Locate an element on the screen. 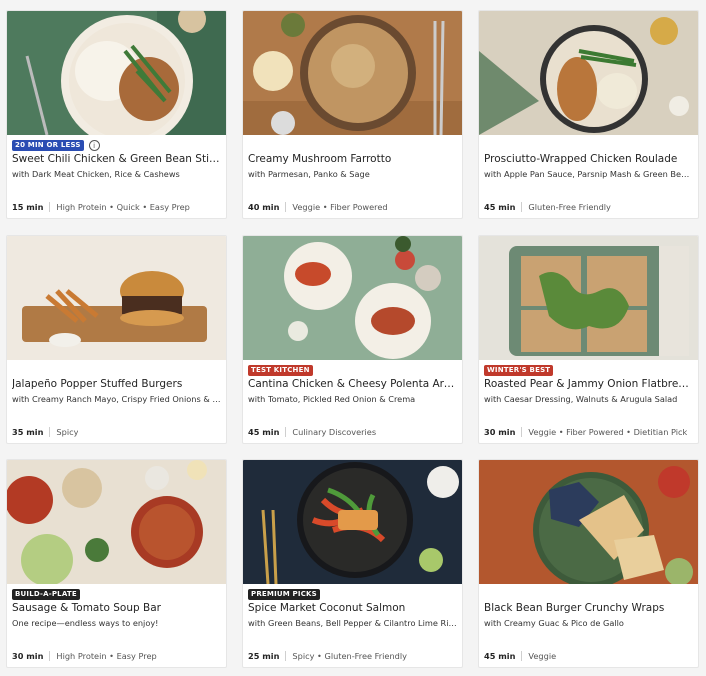 This screenshot has height=676, width=706. recipe-meta: 35 min Spicy is located at coordinates (116, 432).